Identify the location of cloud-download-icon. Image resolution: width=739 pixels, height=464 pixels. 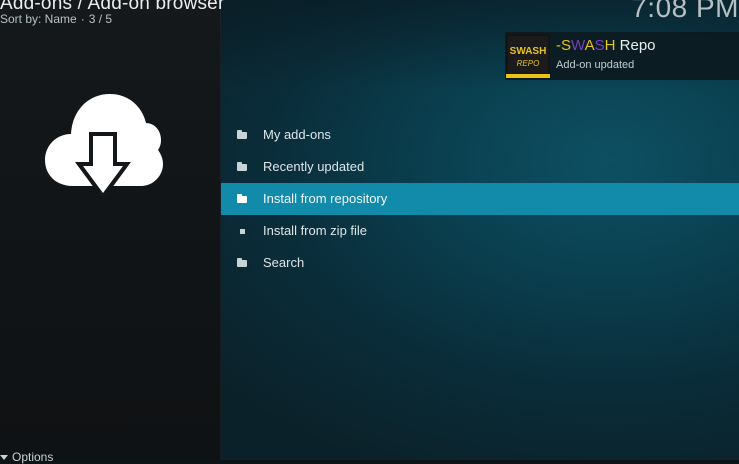
(103, 148).